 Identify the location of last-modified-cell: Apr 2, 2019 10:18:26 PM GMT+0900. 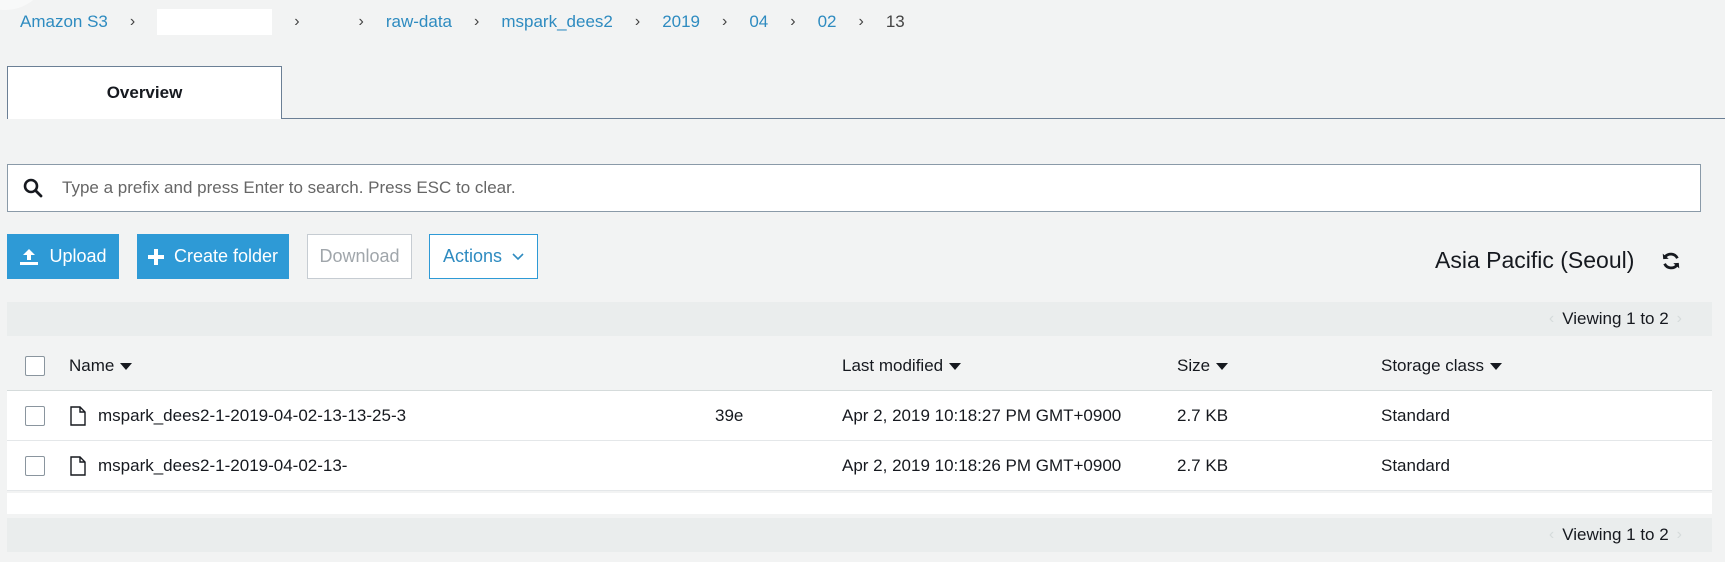
(982, 465).